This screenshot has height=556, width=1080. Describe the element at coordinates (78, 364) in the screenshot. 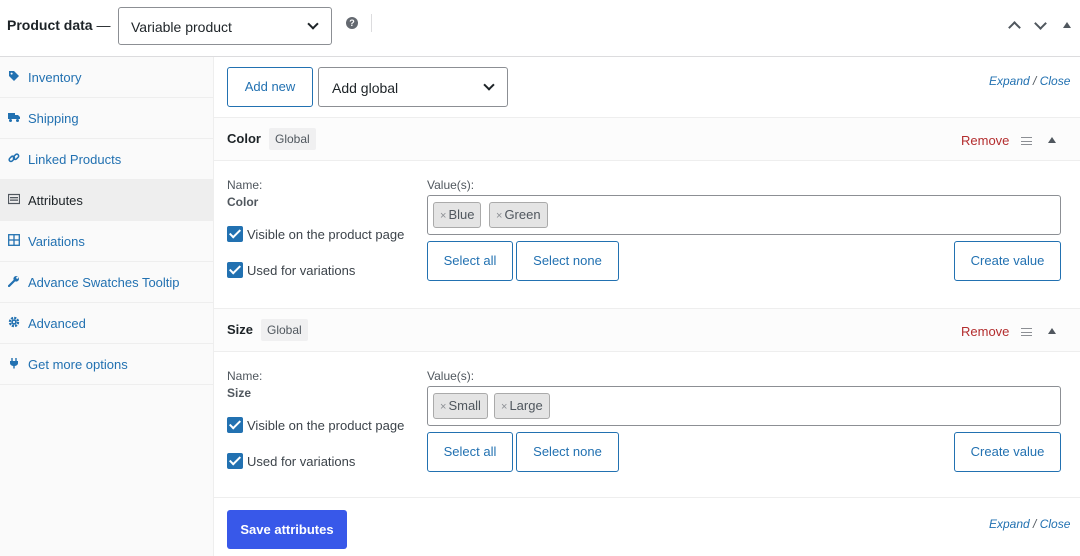

I see `sidebar-item-label: Get more options` at that location.